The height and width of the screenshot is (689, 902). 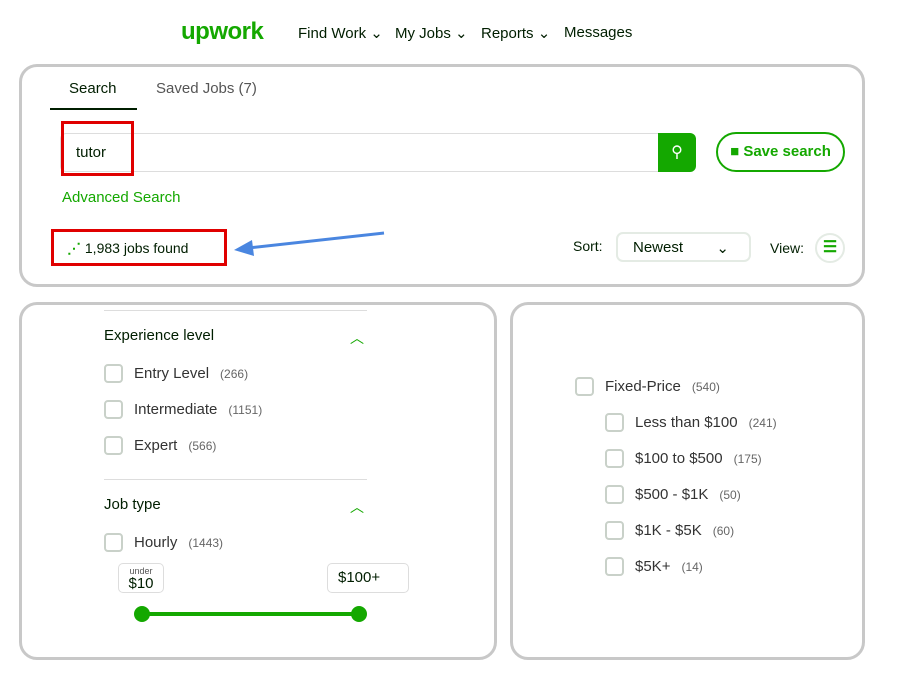 I want to click on search-button: ⚲, so click(x=677, y=152).